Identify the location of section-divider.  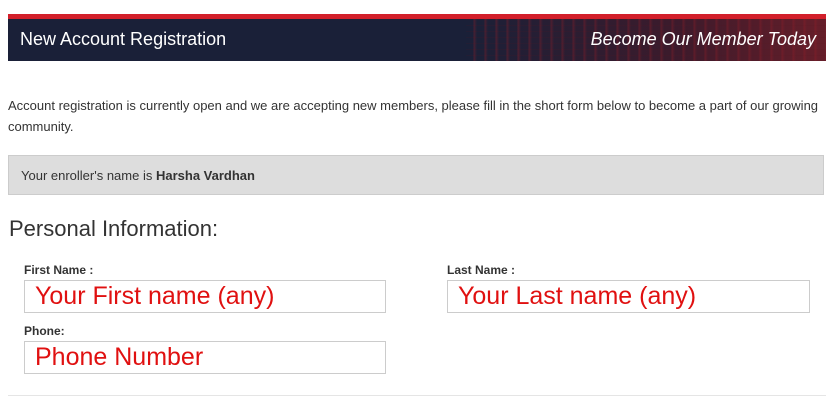
(417, 395).